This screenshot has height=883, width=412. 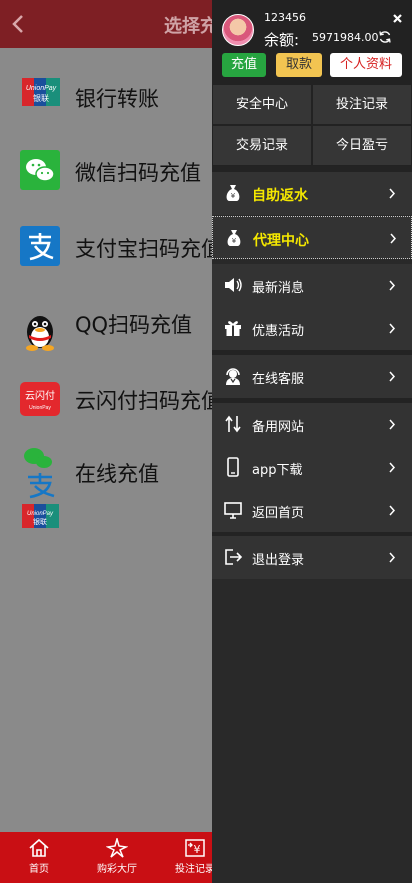 I want to click on menu-item-app-download: app下载, so click(x=312, y=467).